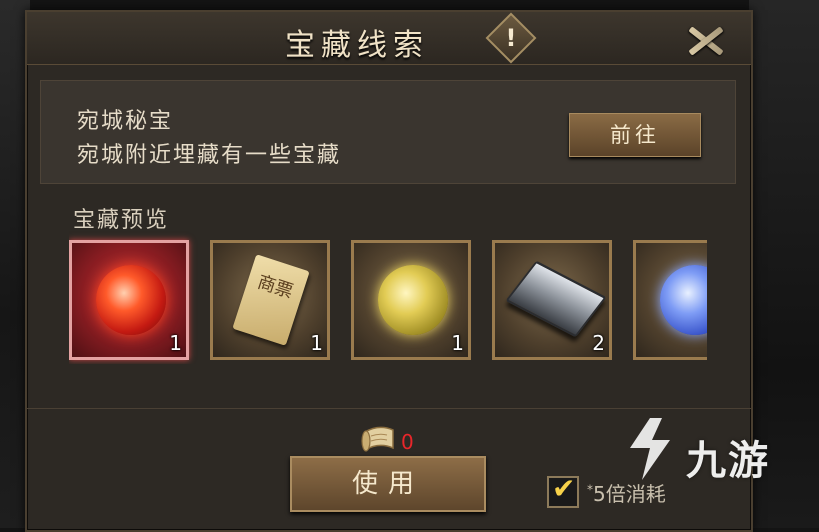 The image size is (819, 532). I want to click on checkmark-icon: ✔, so click(564, 488).